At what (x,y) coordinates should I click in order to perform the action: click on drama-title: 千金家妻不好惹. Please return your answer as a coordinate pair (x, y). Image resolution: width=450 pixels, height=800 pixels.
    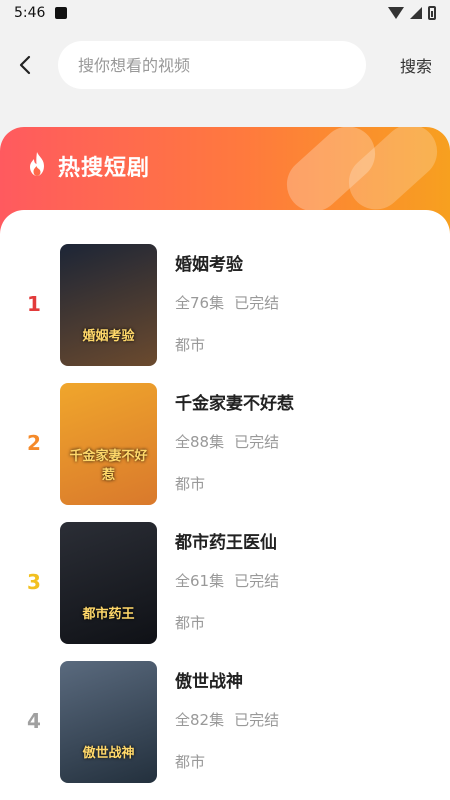
    Looking at the image, I should click on (234, 401).